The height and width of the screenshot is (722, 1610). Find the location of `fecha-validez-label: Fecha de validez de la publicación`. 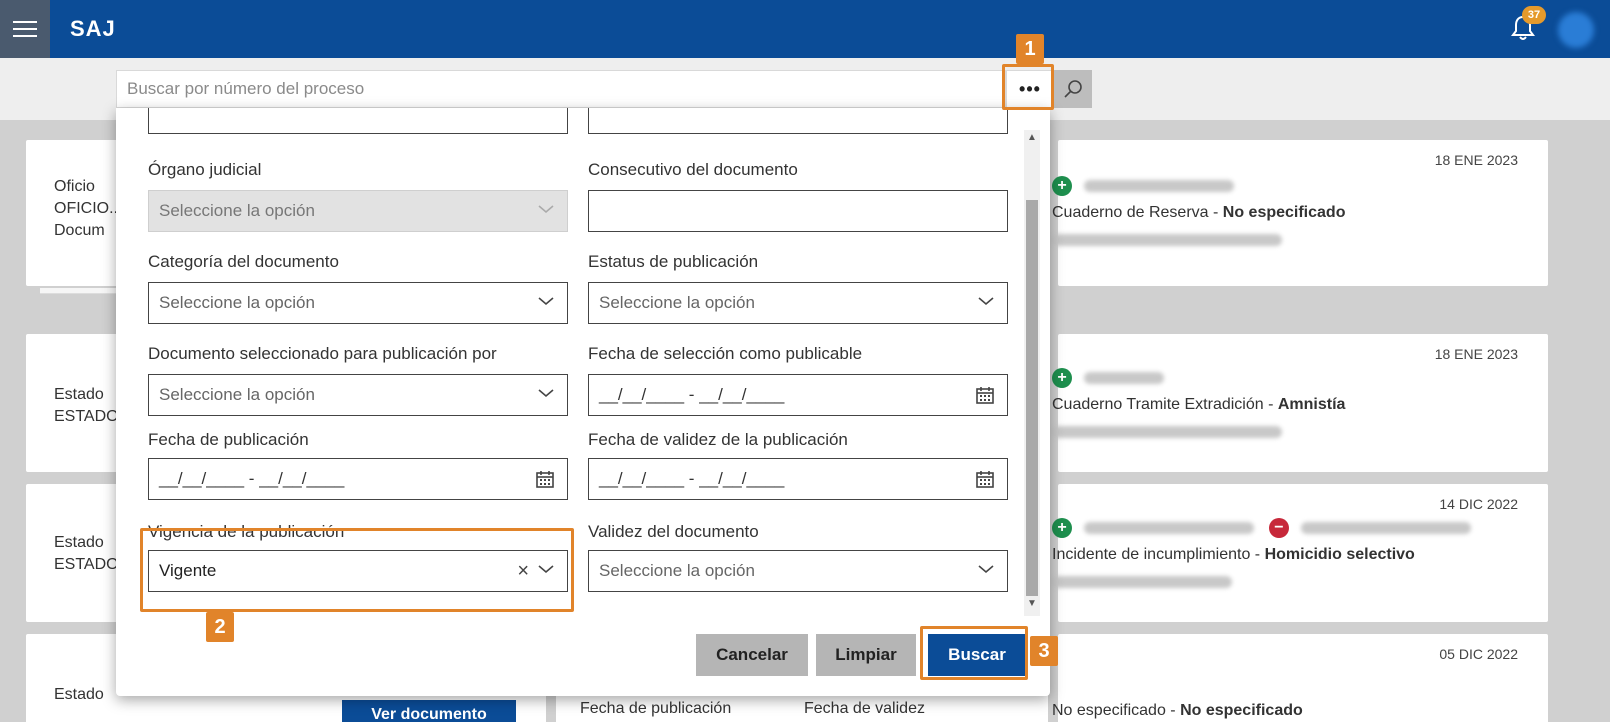

fecha-validez-label: Fecha de validez de la publicación is located at coordinates (718, 439).